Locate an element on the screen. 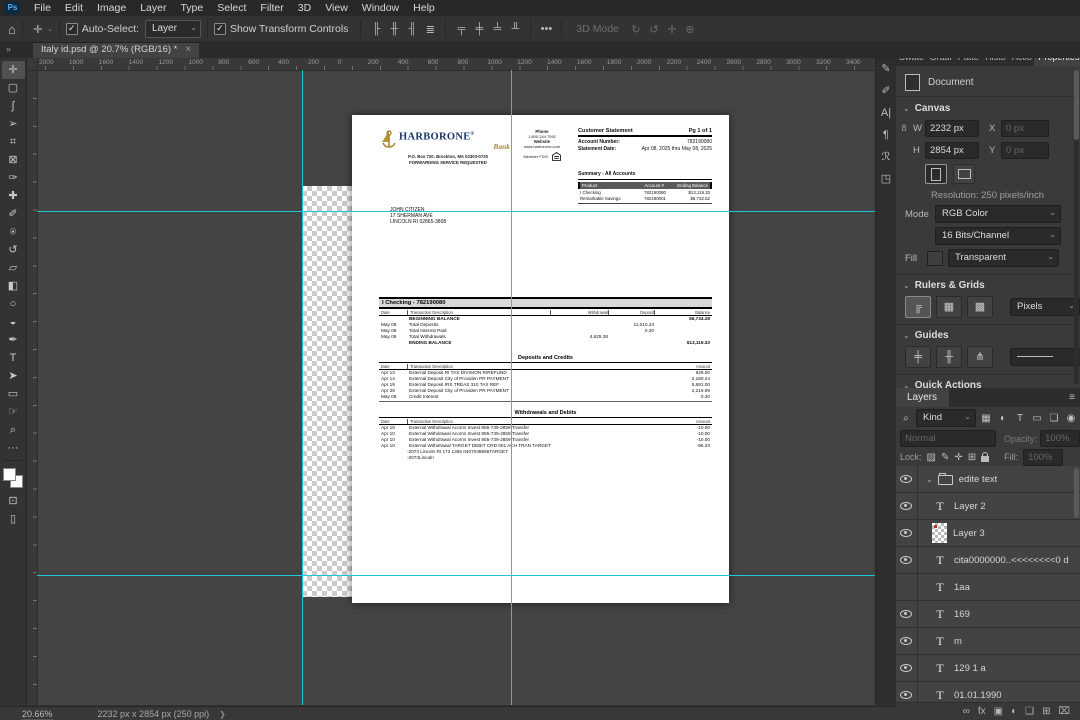  quick-mask-icon: ⊡ is located at coordinates (13, 501).